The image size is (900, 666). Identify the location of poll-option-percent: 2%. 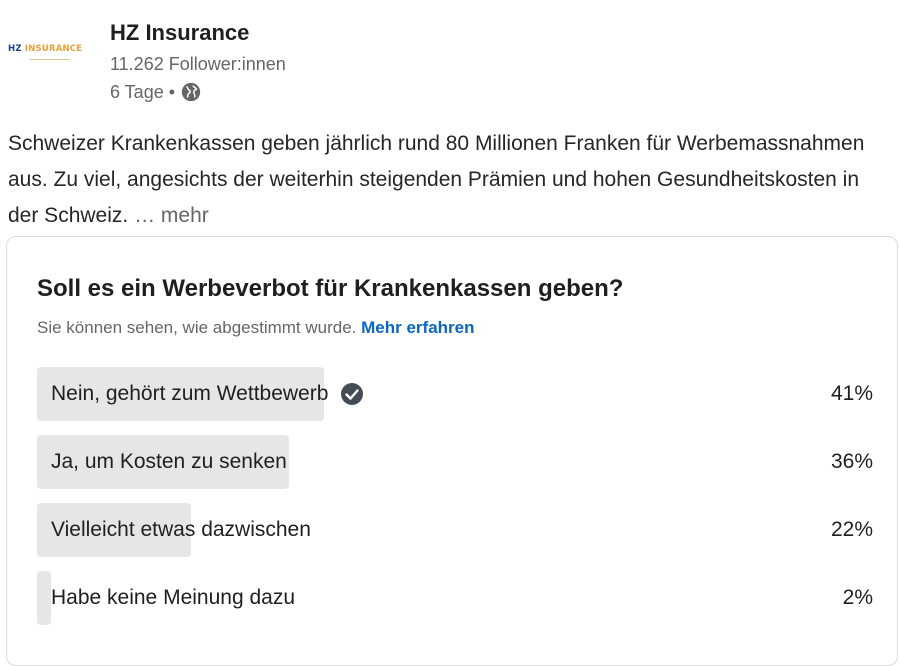
(857, 597).